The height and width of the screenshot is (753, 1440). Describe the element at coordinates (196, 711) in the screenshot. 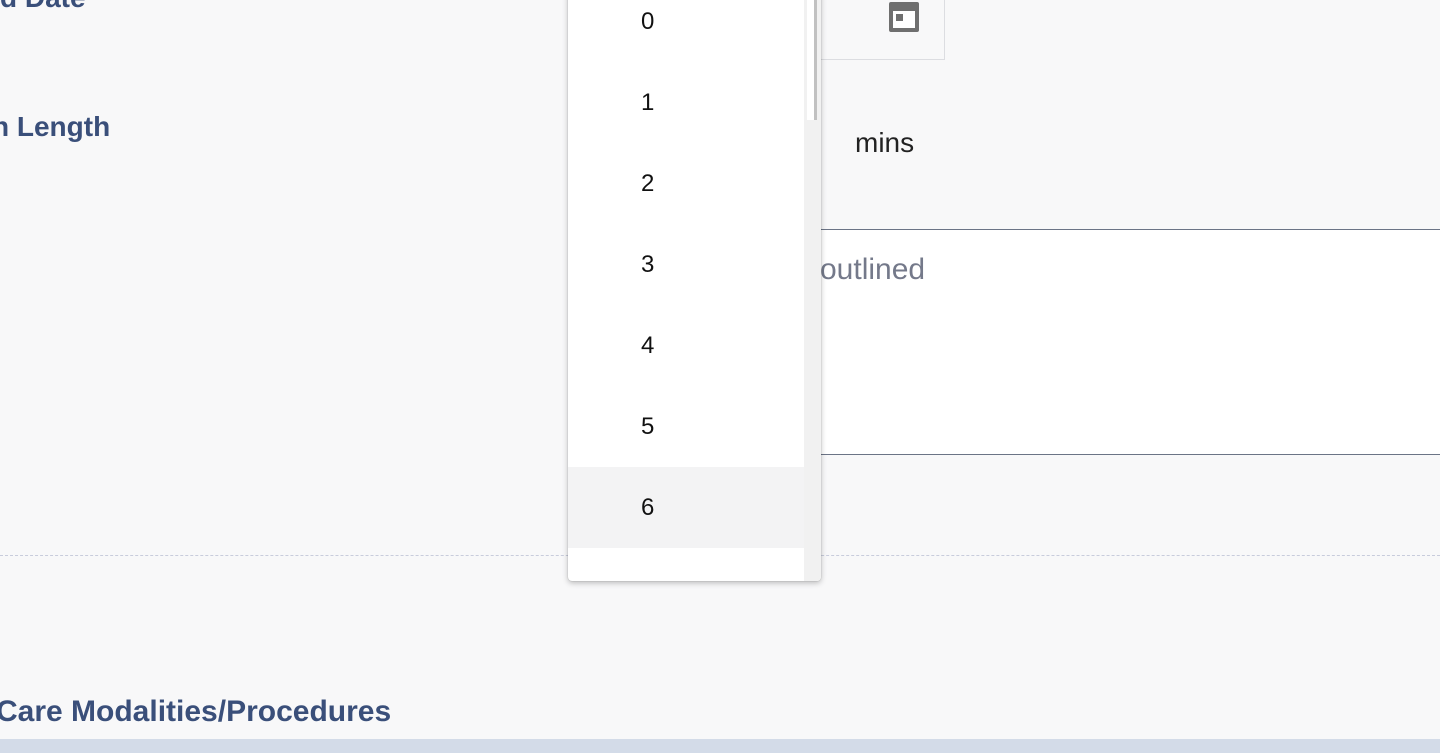

I see `section-title: Care Modalities/Procedures` at that location.